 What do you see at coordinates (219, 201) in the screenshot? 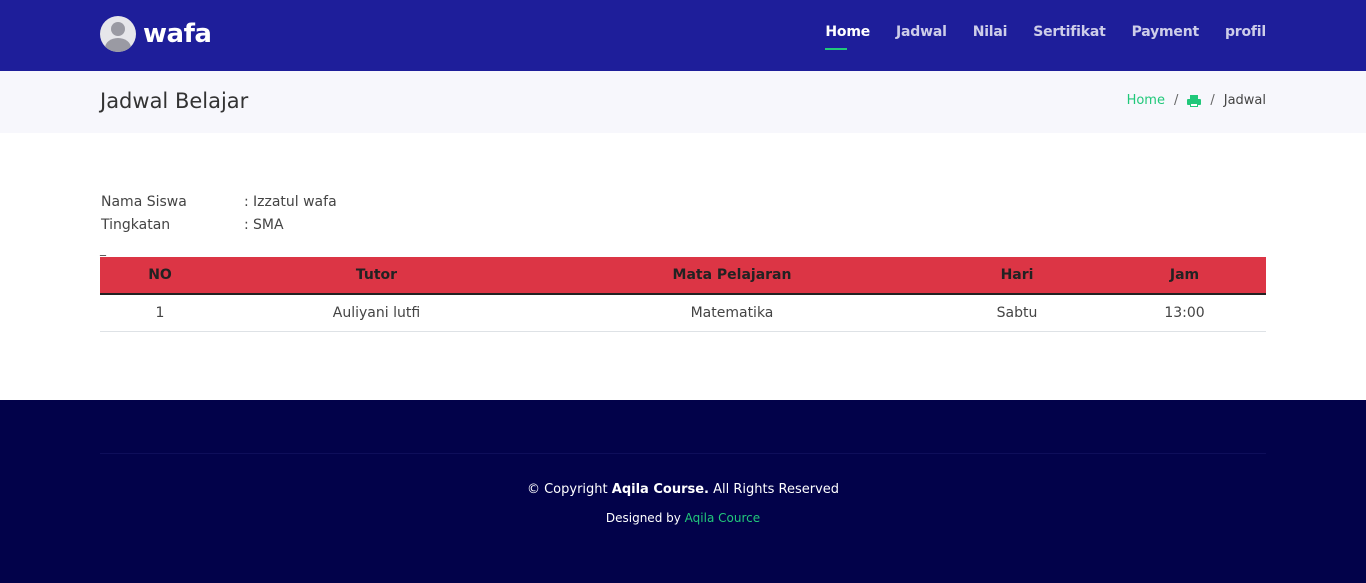
I see `student-name-row: Nama Siswa : Izzatul wafa` at bounding box center [219, 201].